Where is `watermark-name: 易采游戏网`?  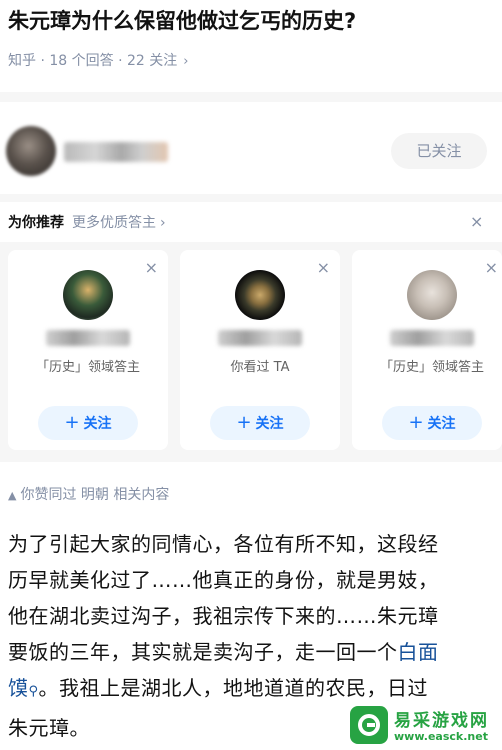 watermark-name: 易采游戏网 is located at coordinates (441, 721).